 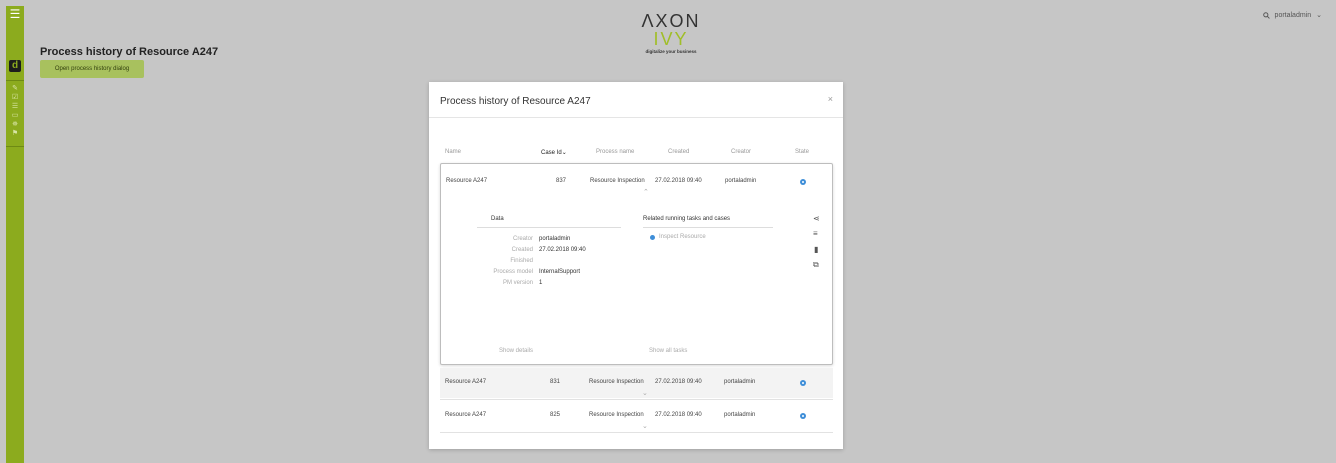 What do you see at coordinates (516, 351) in the screenshot?
I see `show-details-link: Show details` at bounding box center [516, 351].